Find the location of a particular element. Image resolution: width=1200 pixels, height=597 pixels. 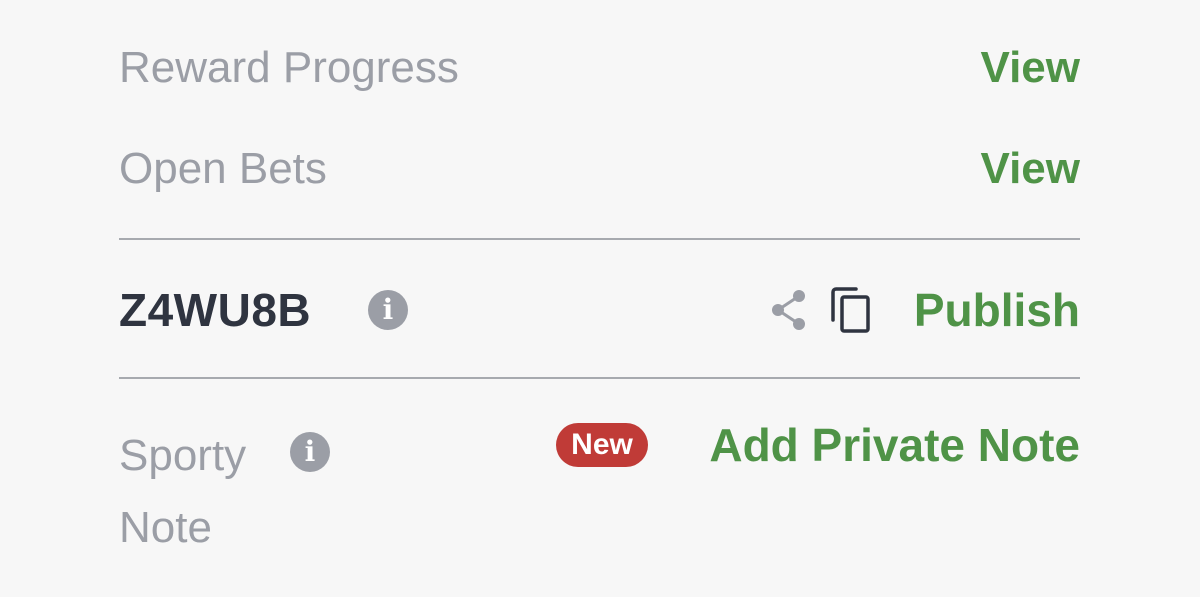

publish-button: Publish is located at coordinates (997, 310).